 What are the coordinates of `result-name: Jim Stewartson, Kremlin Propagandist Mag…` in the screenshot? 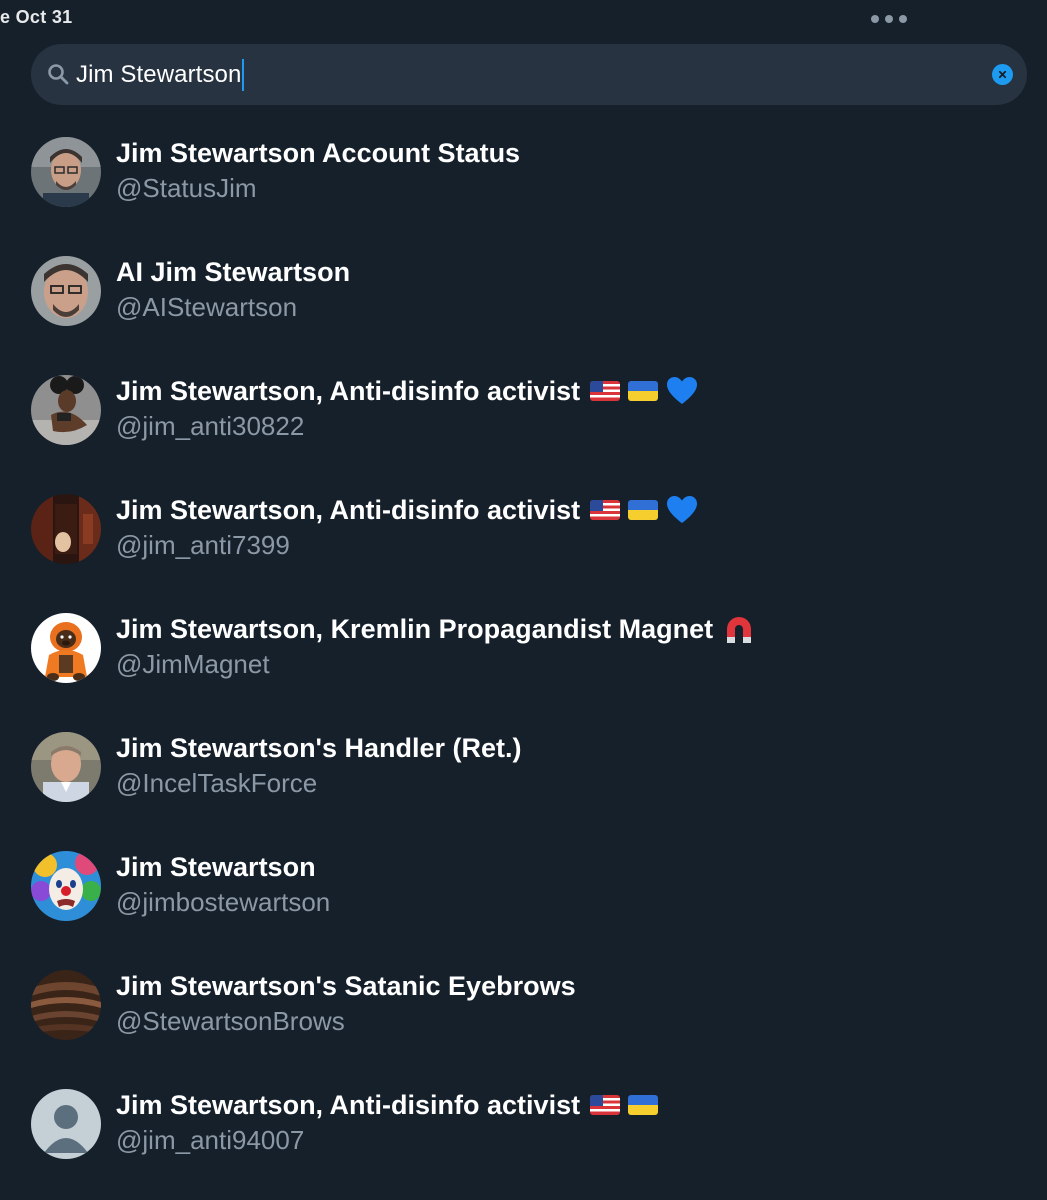 It's located at (435, 629).